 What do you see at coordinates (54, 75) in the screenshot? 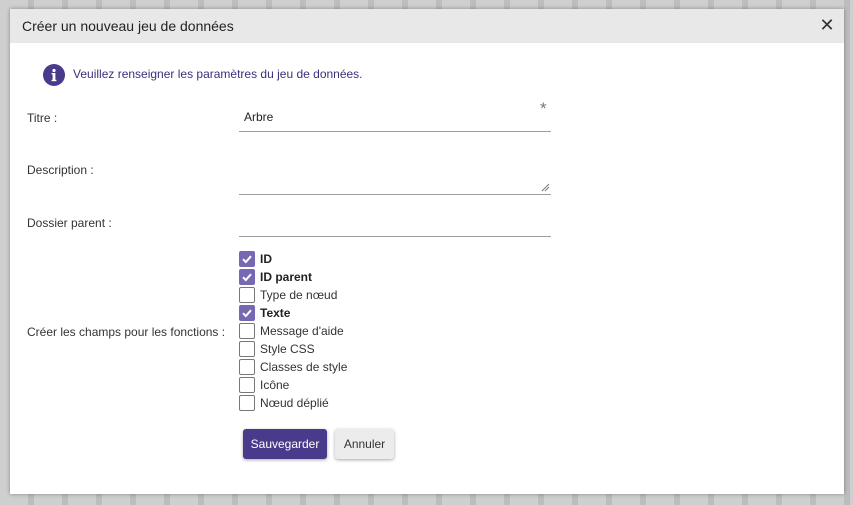
I see `info-icon` at bounding box center [54, 75].